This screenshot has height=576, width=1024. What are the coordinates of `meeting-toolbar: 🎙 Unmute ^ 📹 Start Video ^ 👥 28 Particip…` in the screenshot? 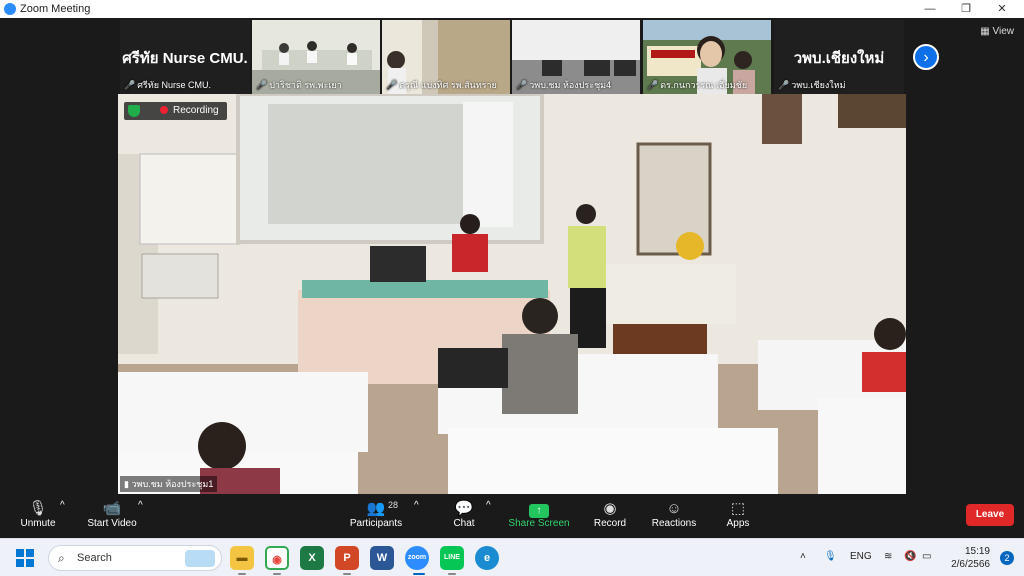 It's located at (512, 517).